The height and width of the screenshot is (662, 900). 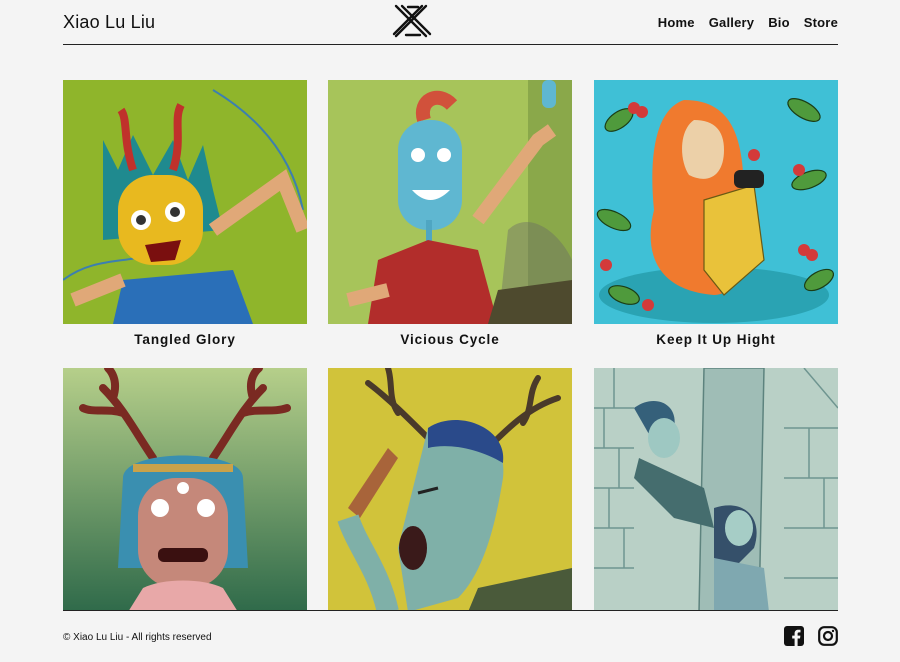 I want to click on artwork-image-climbing-tree, so click(x=716, y=490).